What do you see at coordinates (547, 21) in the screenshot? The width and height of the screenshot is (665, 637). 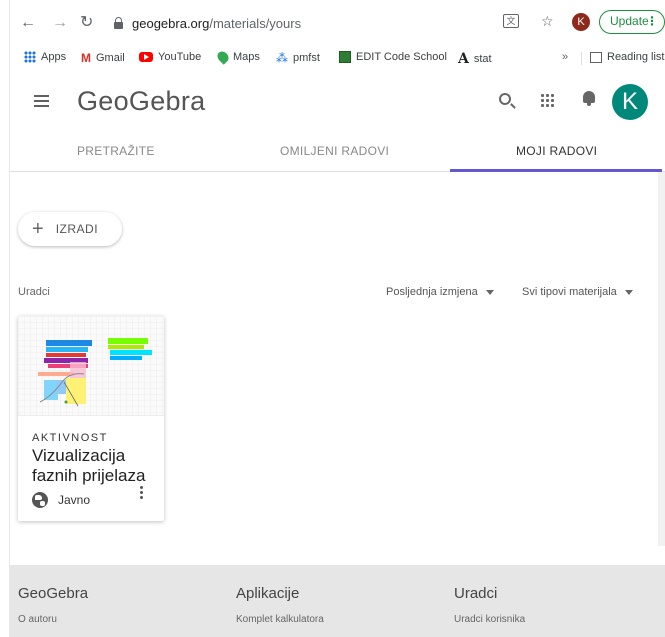 I see `star-icon: ☆` at bounding box center [547, 21].